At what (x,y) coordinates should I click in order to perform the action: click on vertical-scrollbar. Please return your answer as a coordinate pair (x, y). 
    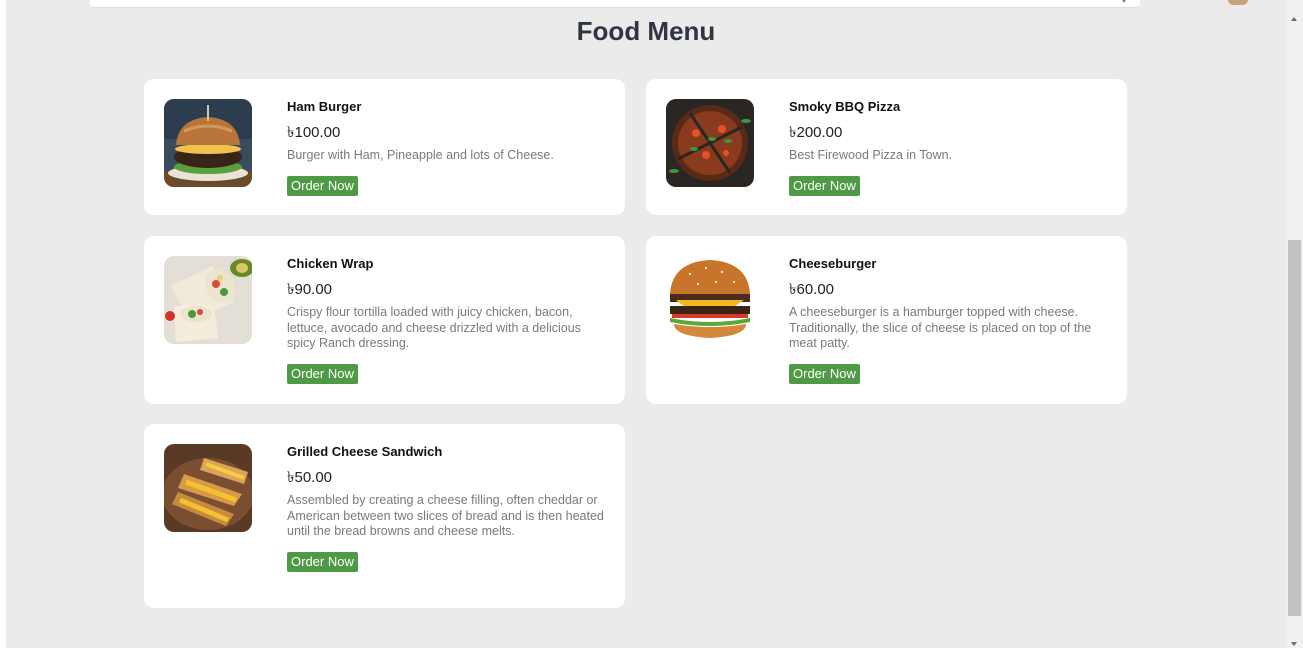
    Looking at the image, I should click on (1294, 324).